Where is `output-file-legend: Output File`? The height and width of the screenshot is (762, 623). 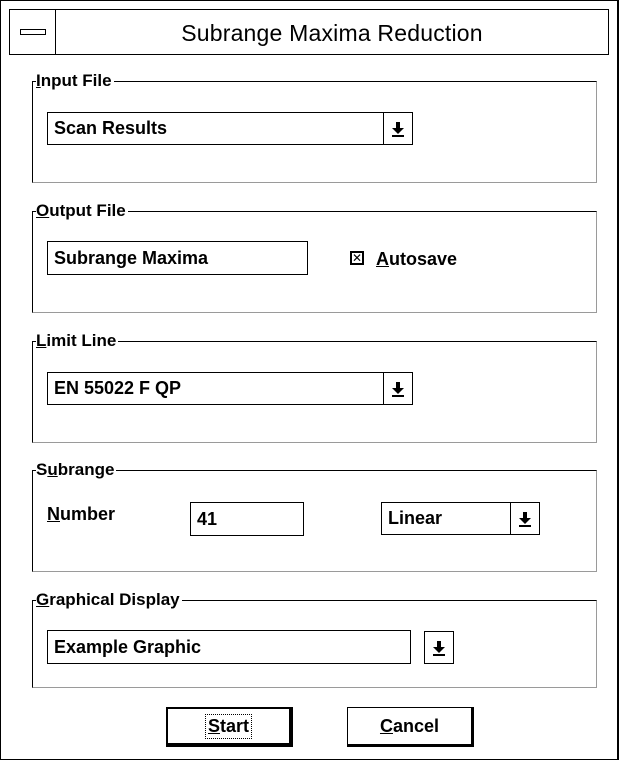 output-file-legend: Output File is located at coordinates (82, 211).